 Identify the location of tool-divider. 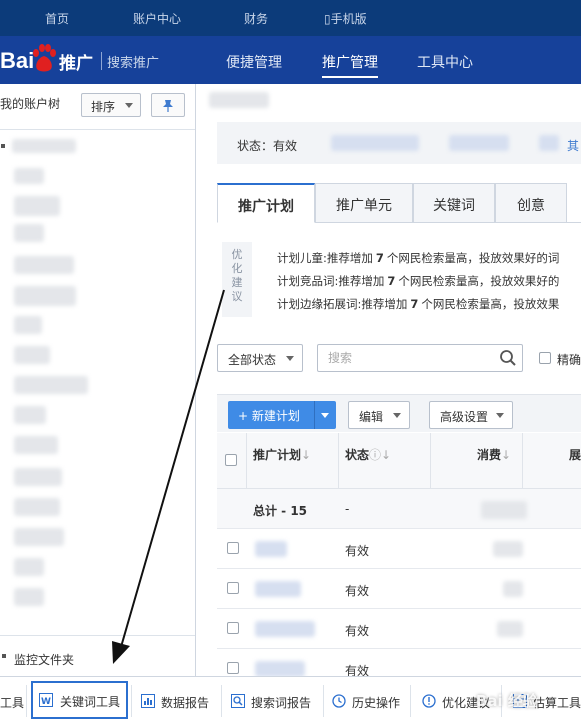
(221, 701).